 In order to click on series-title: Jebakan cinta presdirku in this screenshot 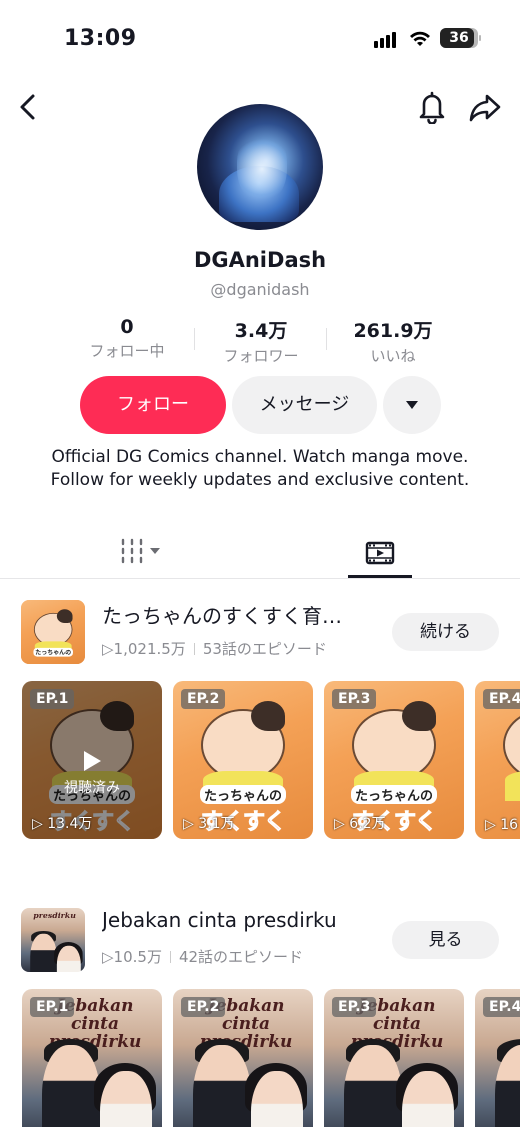, I will do `click(242, 920)`.